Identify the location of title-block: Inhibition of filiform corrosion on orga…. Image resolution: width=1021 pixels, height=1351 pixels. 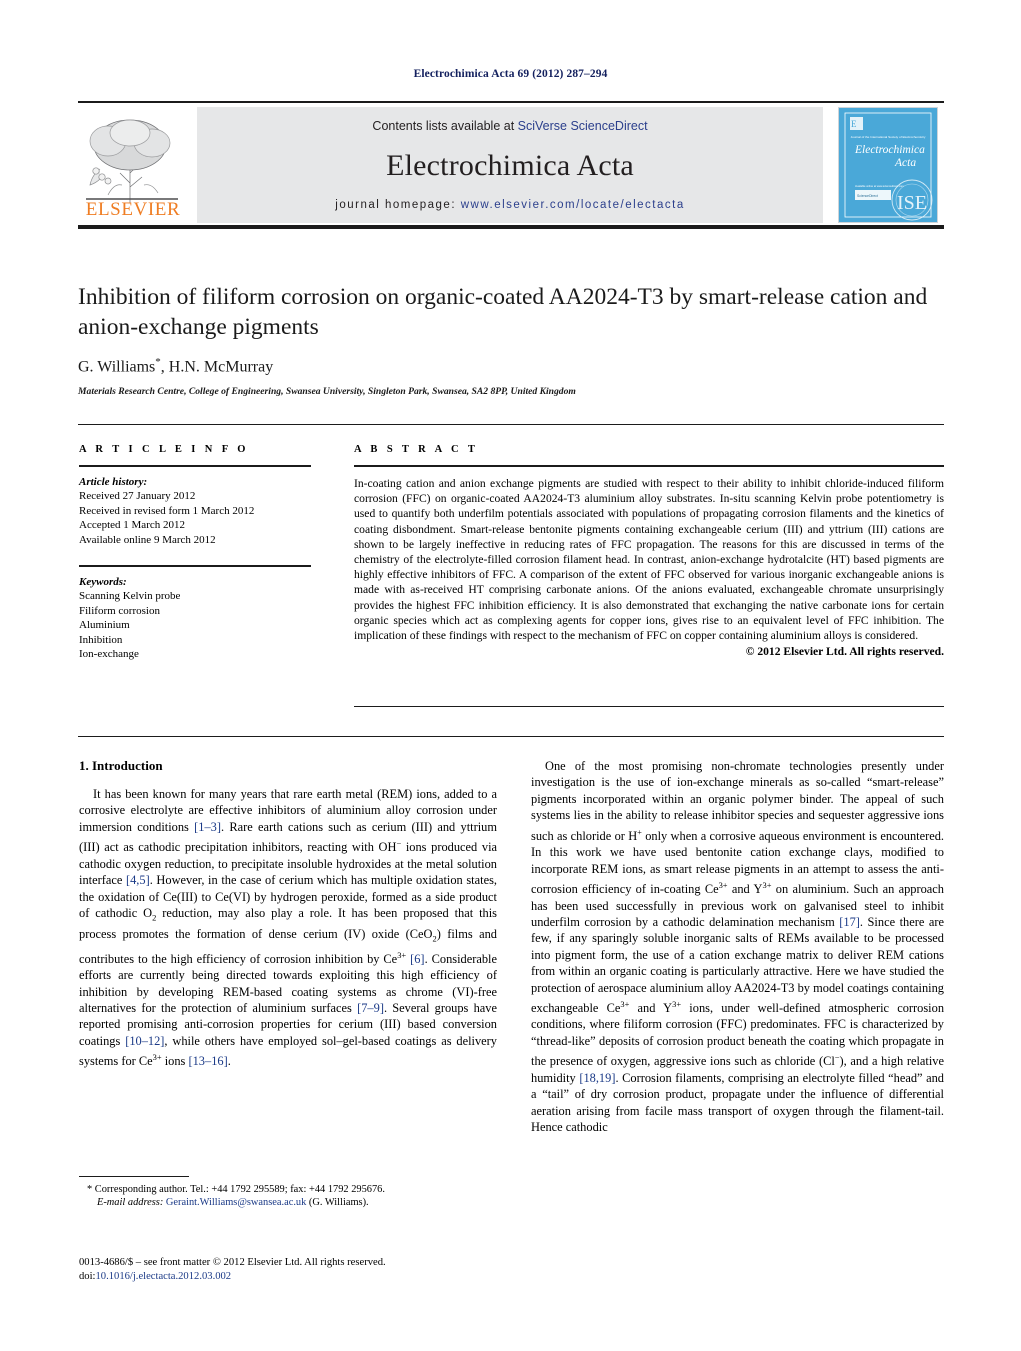
(511, 339).